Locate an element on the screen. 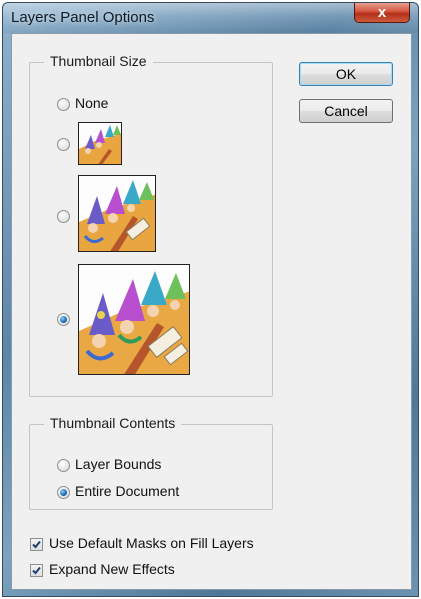  dialog-title: Layers Panel Options is located at coordinates (83, 17).